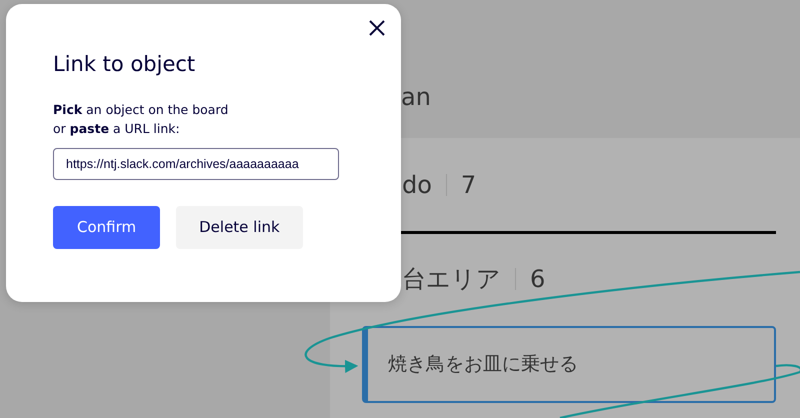  I want to click on dialog-description: or paste a URL link:, so click(117, 129).